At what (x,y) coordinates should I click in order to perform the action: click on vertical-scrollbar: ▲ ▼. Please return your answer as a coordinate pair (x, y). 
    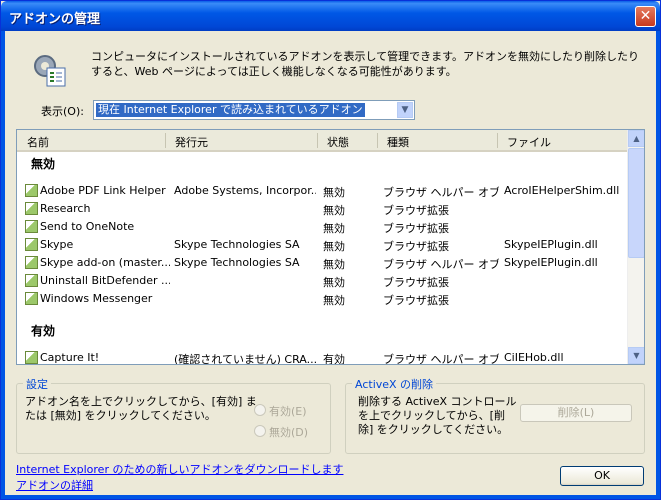
    Looking at the image, I should click on (635, 247).